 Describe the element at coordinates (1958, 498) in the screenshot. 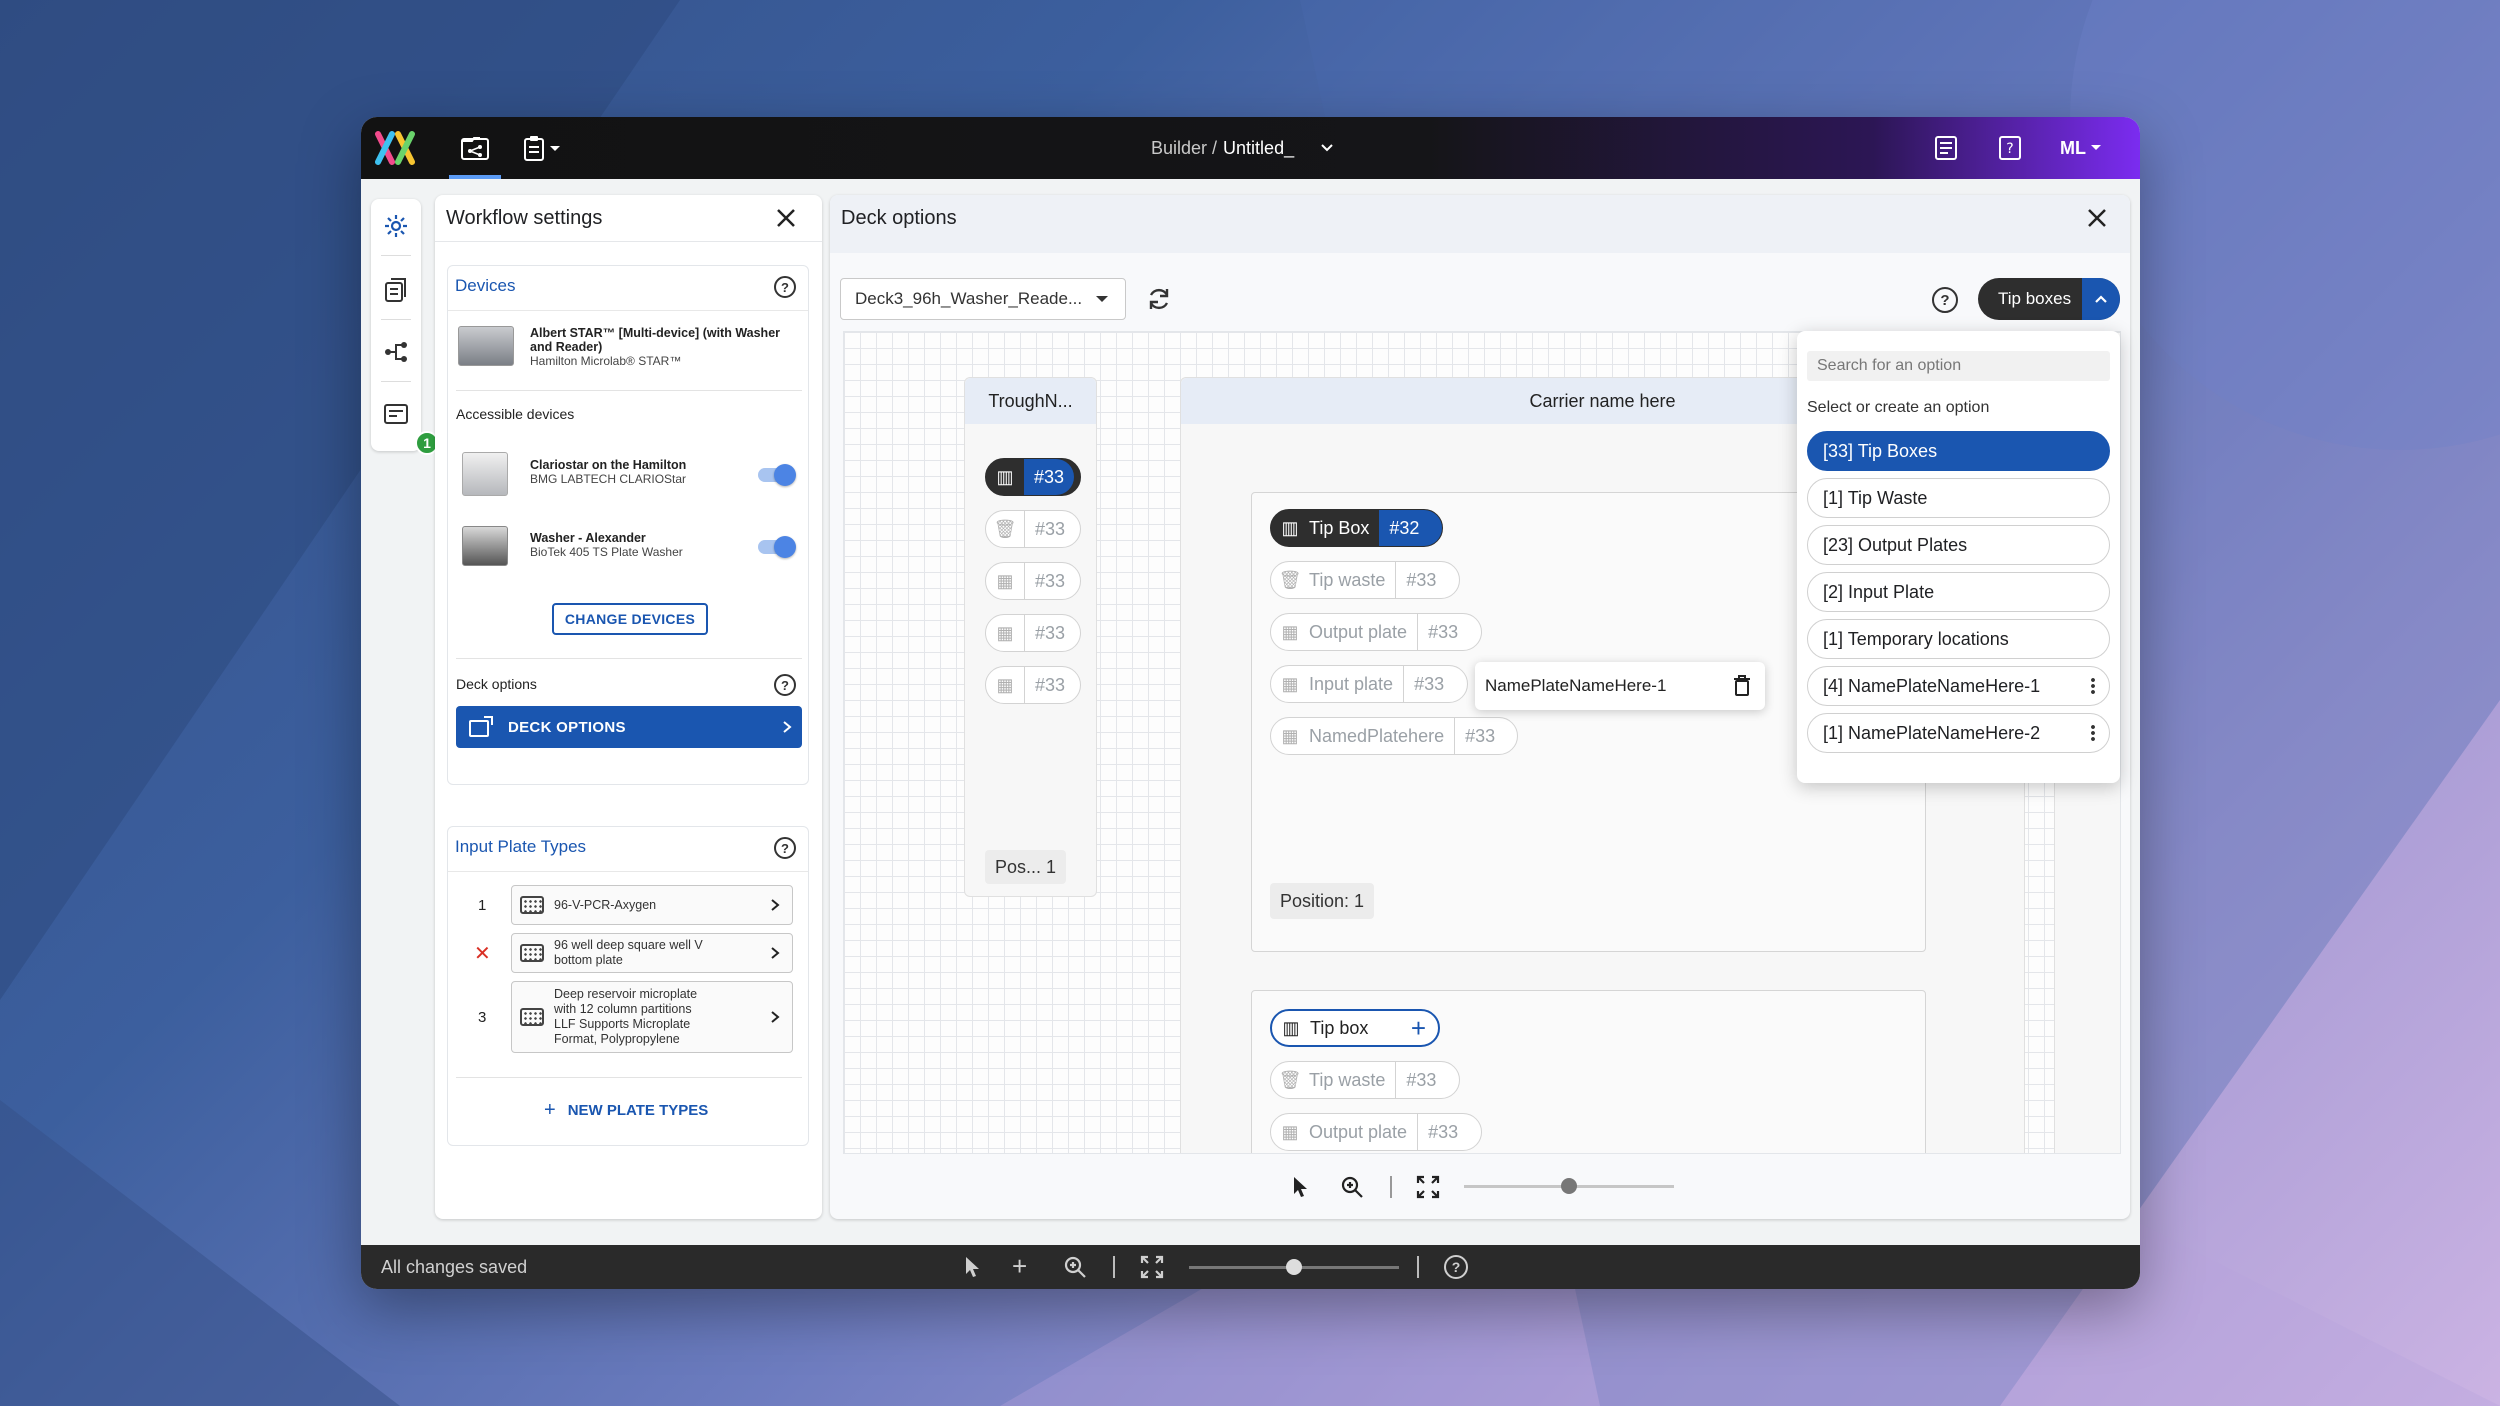

I see `option-tip-waste: [1] Tip Waste` at that location.